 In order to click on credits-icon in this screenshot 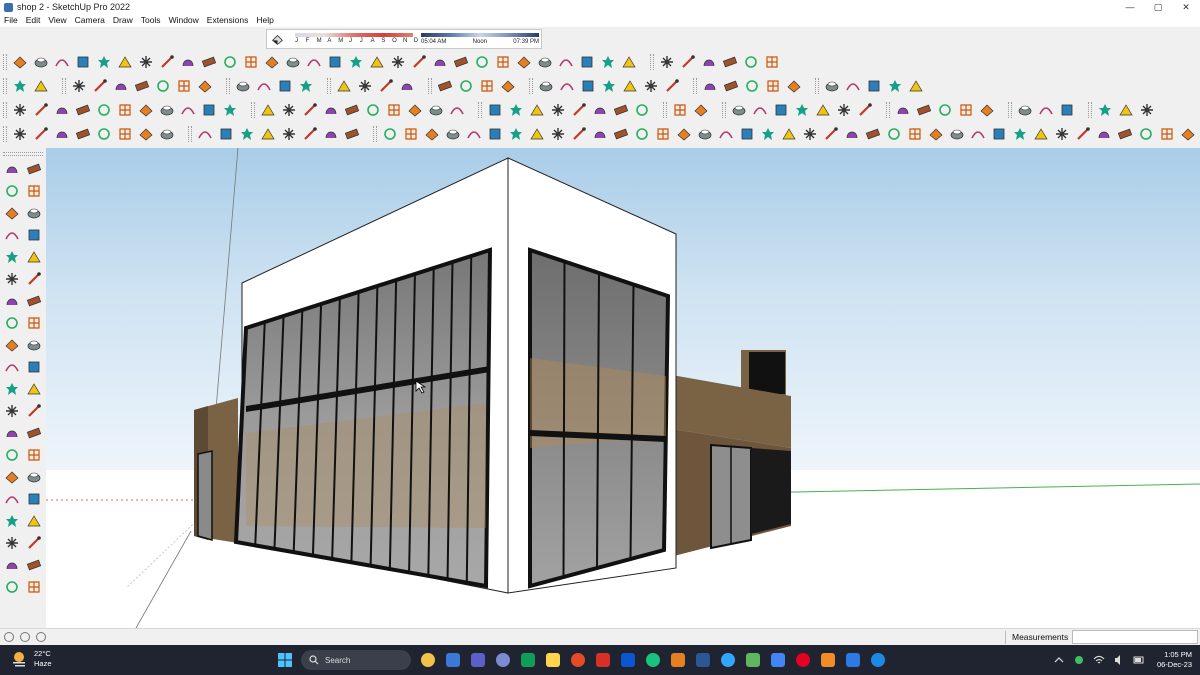, I will do `click(25, 637)`.